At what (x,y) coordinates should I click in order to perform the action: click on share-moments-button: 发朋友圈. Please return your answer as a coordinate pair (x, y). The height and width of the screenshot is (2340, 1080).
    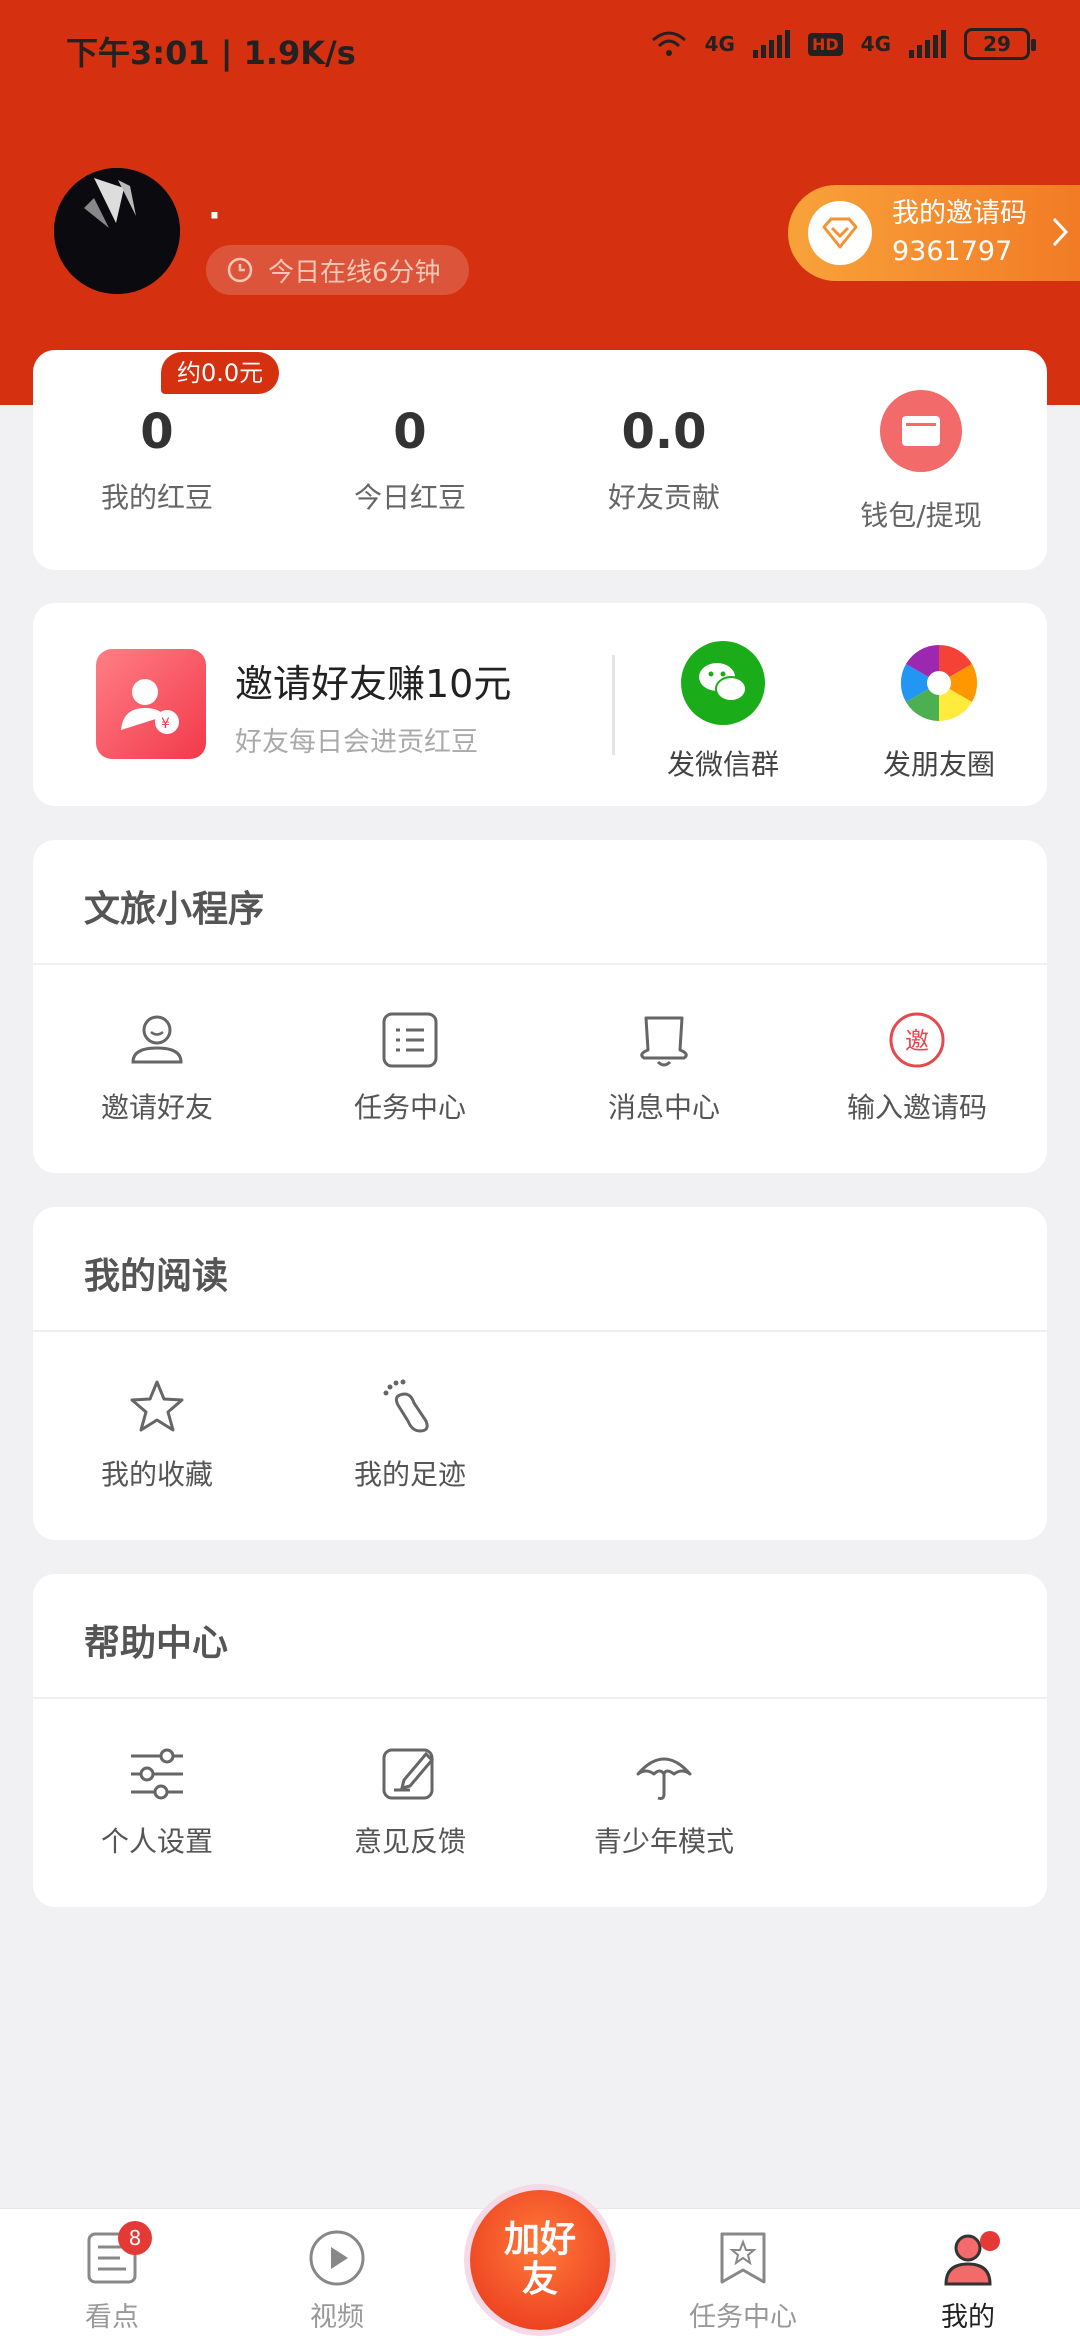
    Looking at the image, I should click on (939, 712).